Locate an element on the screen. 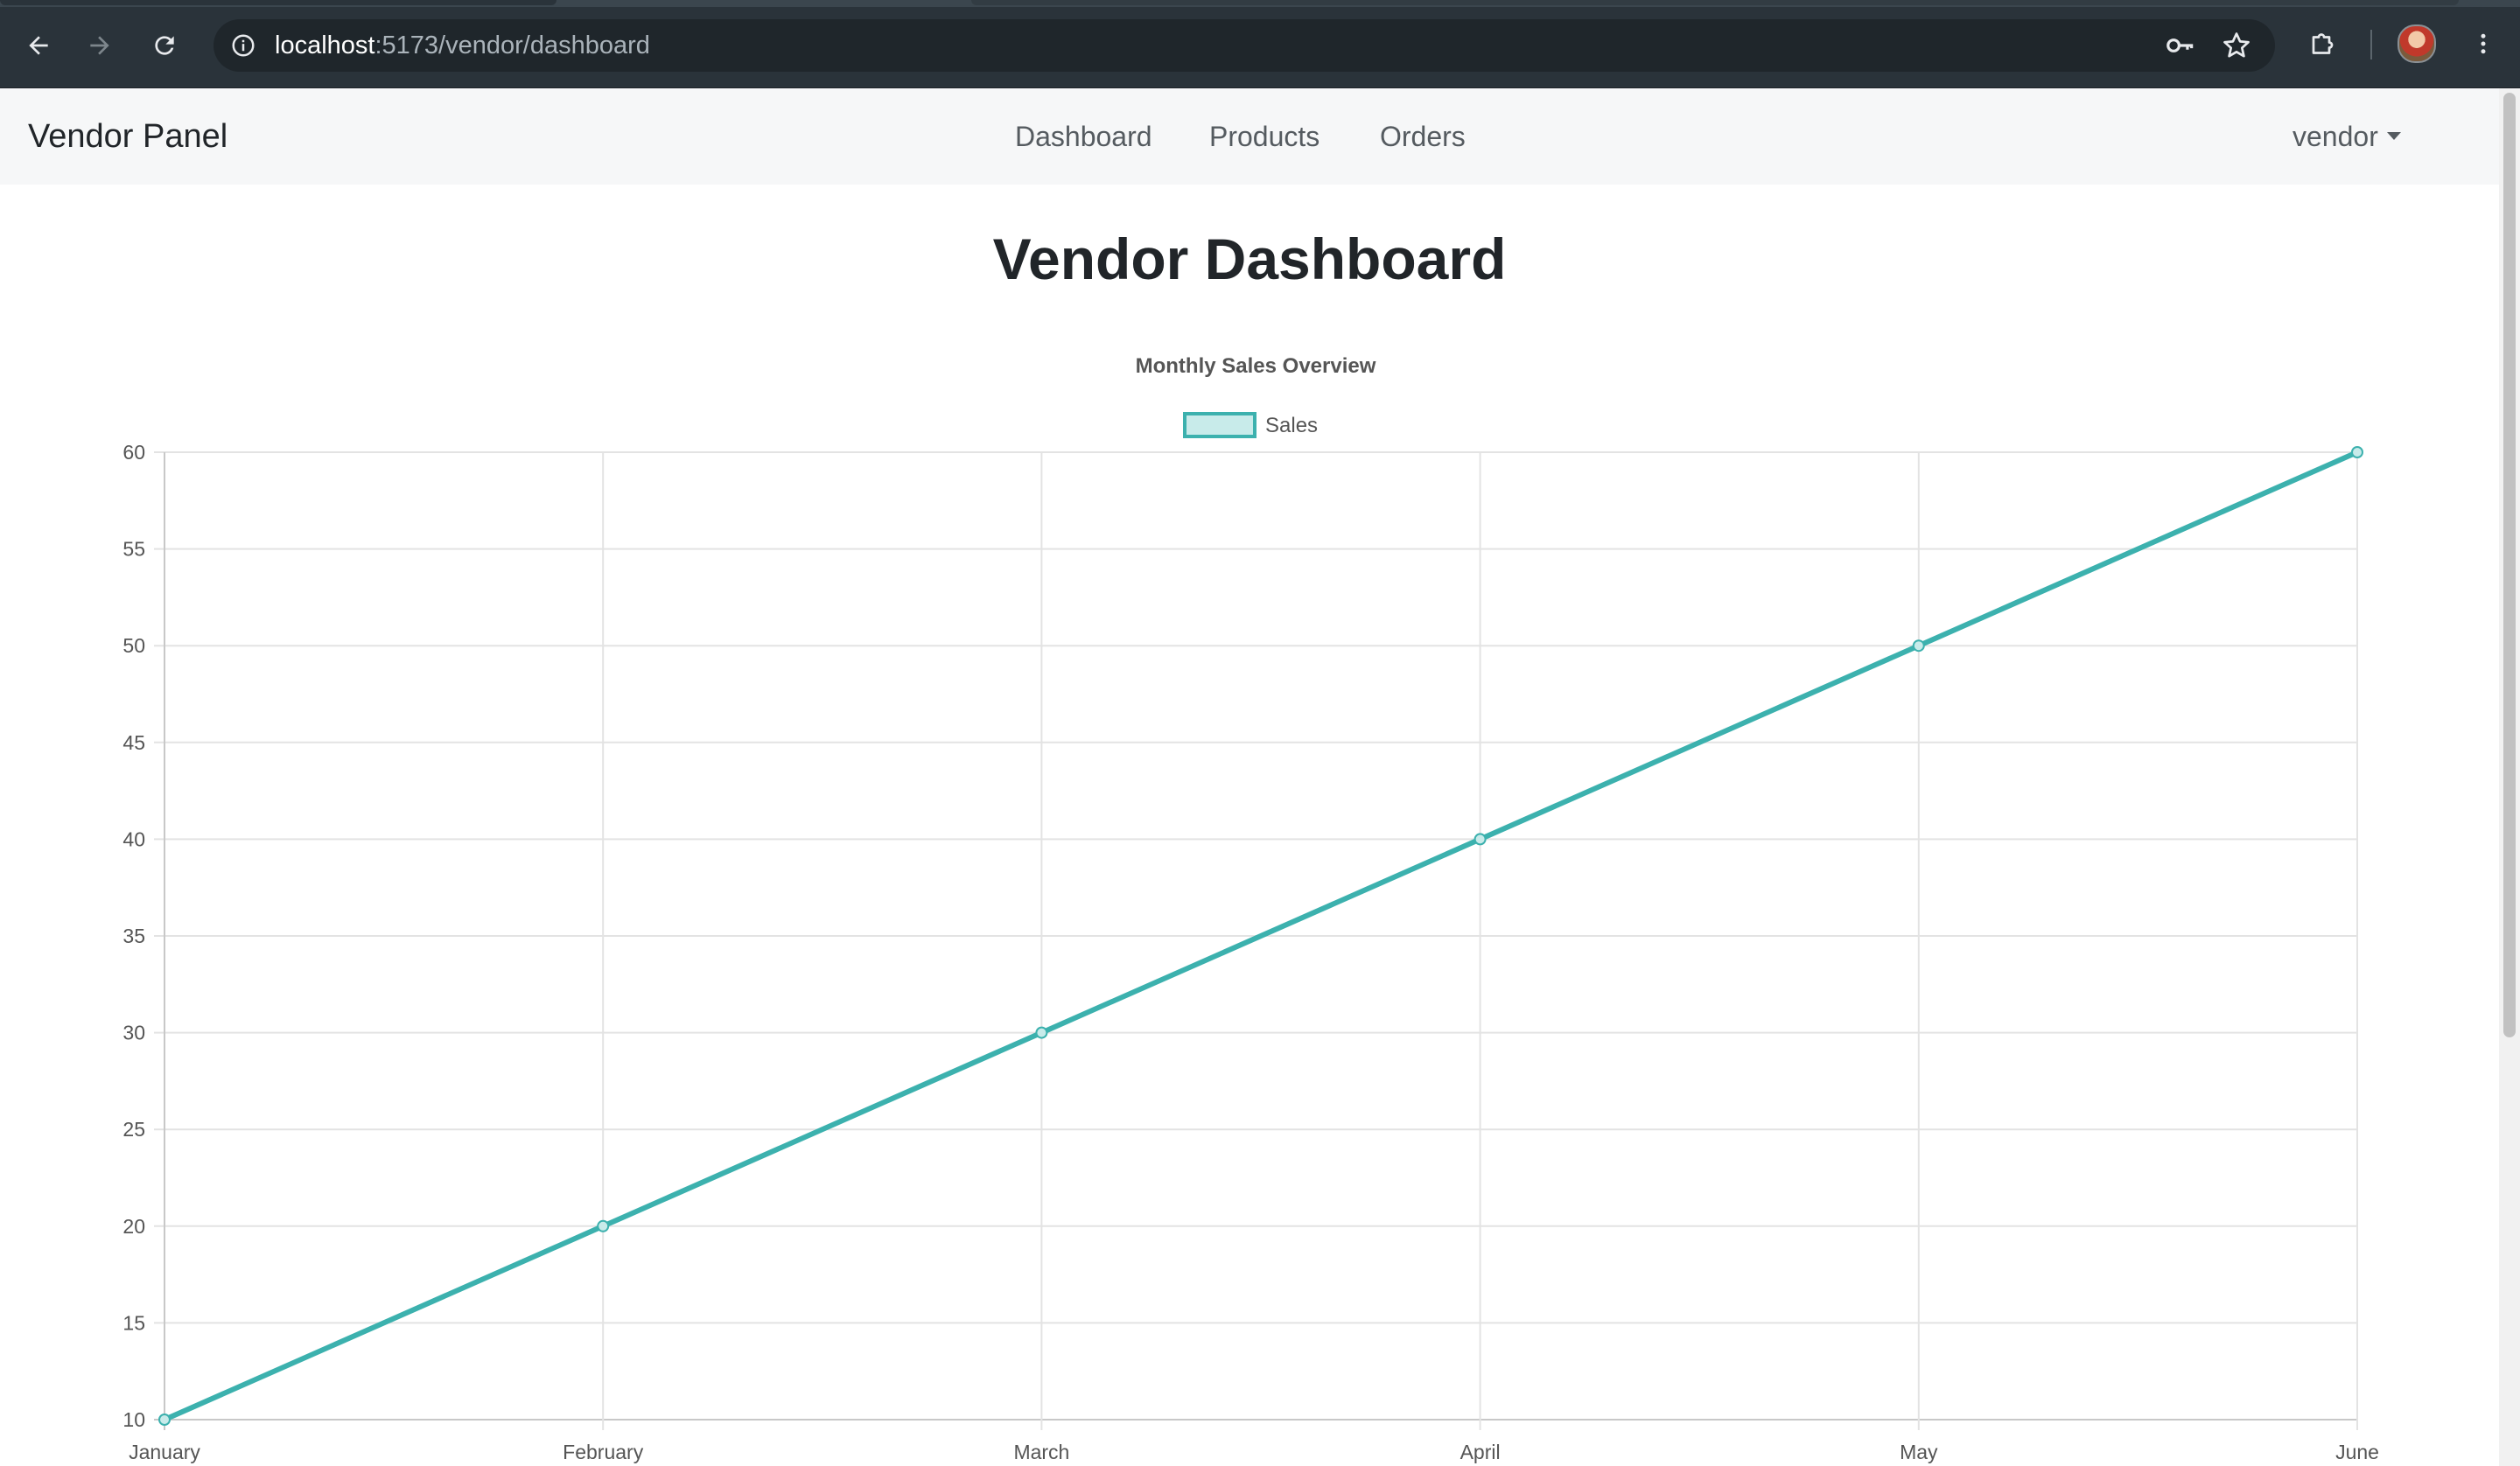  caret-down-icon is located at coordinates (2393, 137).